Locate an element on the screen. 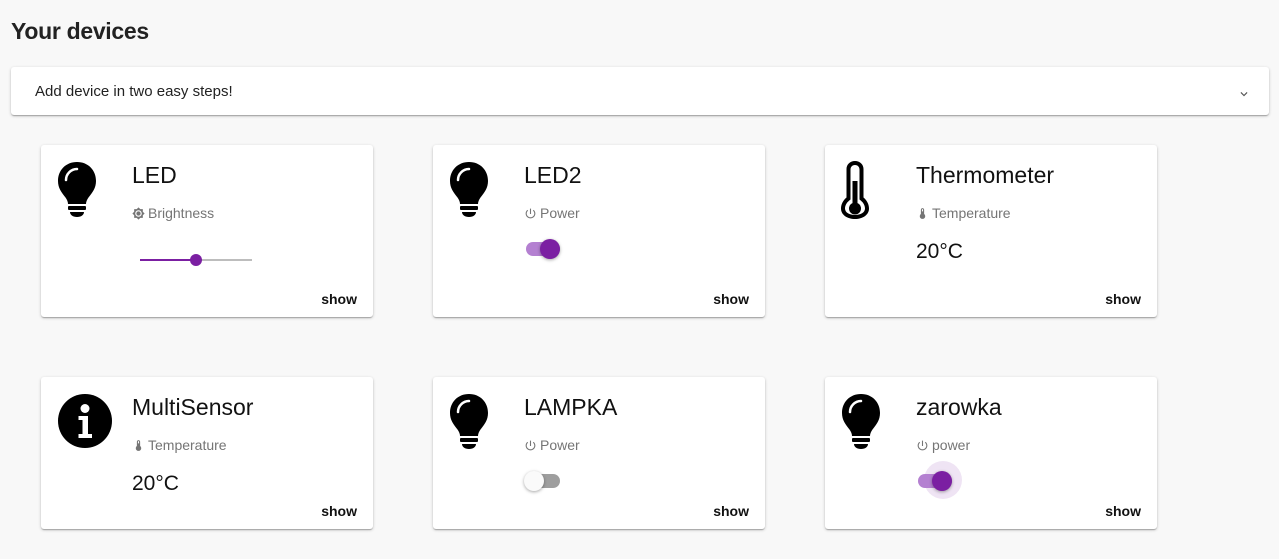  brightness-slider is located at coordinates (196, 260).